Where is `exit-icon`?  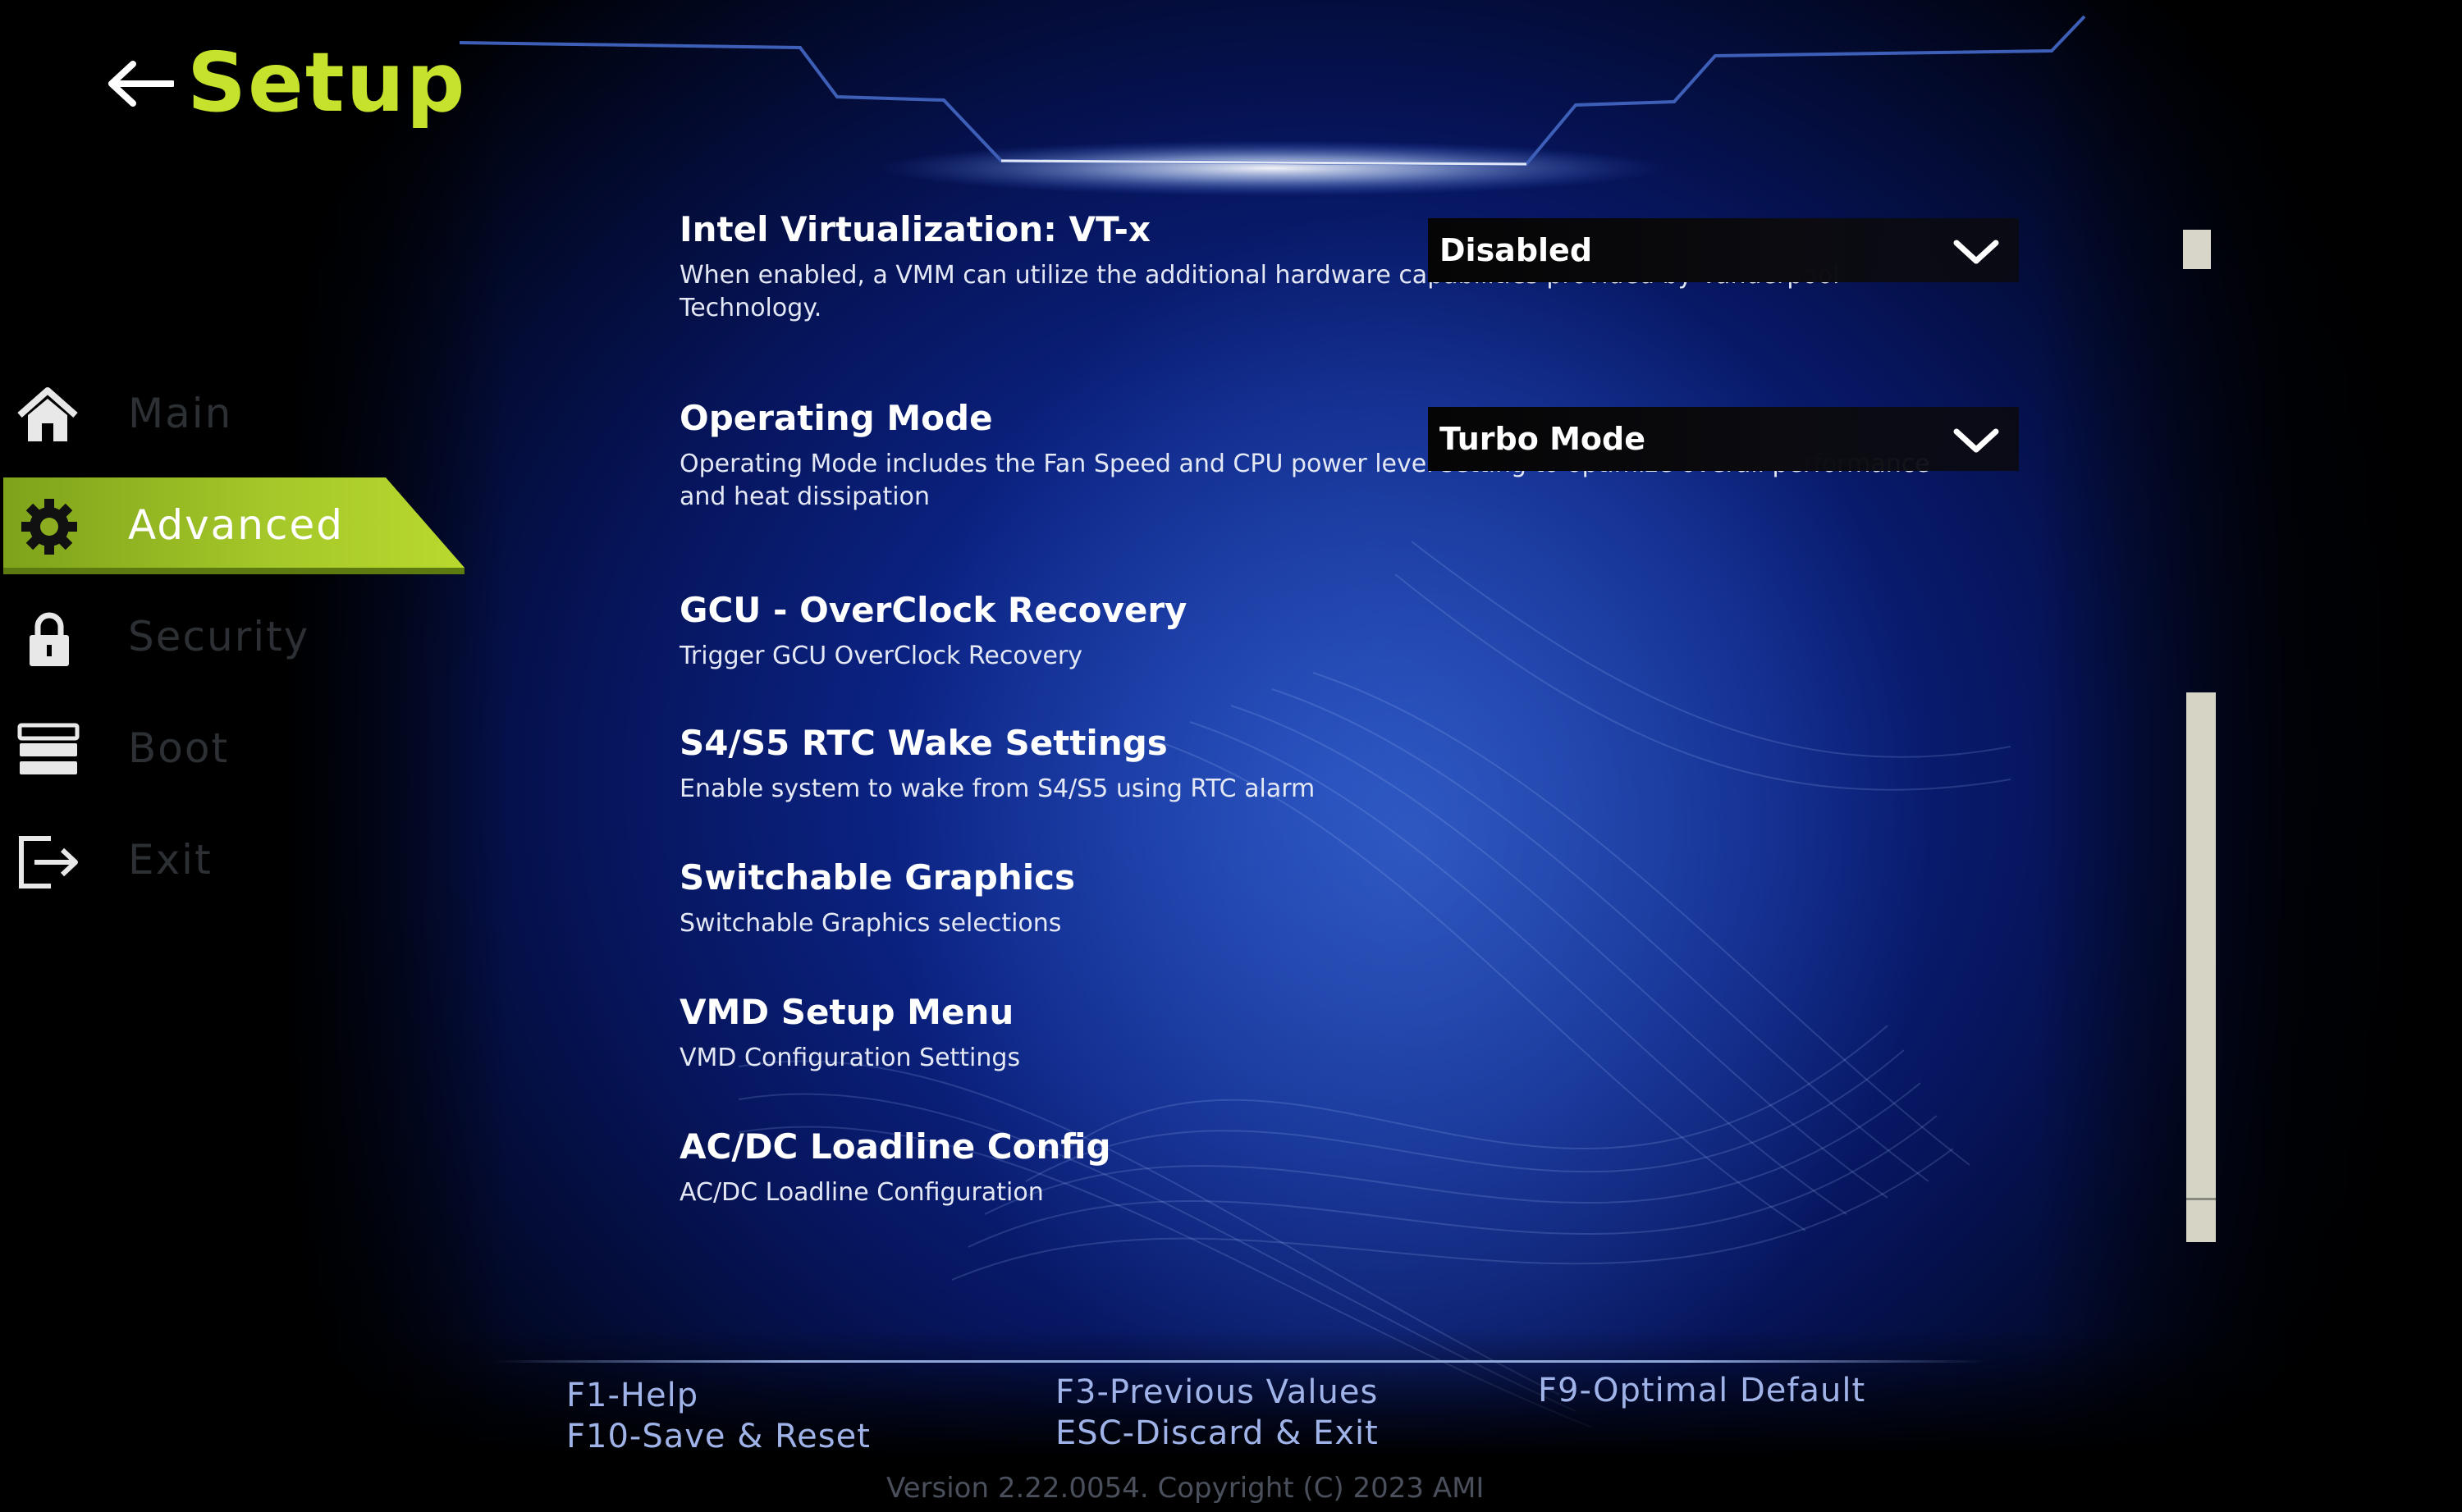 exit-icon is located at coordinates (48, 862).